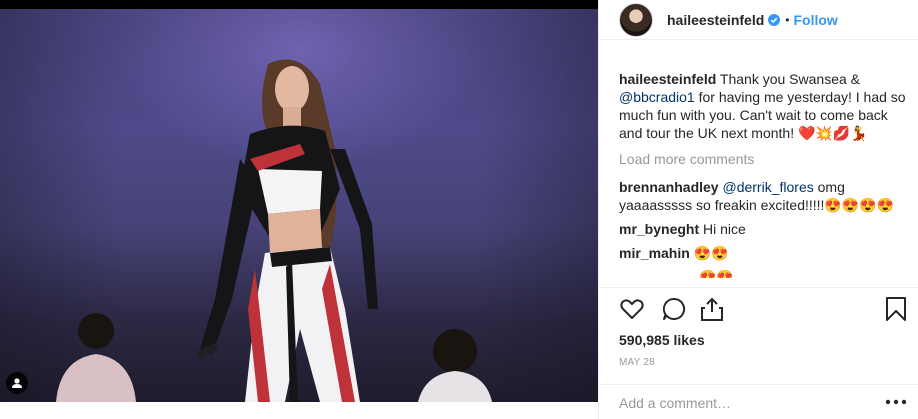 The height and width of the screenshot is (419, 918). I want to click on likes-count: 590,985 likes, so click(662, 340).